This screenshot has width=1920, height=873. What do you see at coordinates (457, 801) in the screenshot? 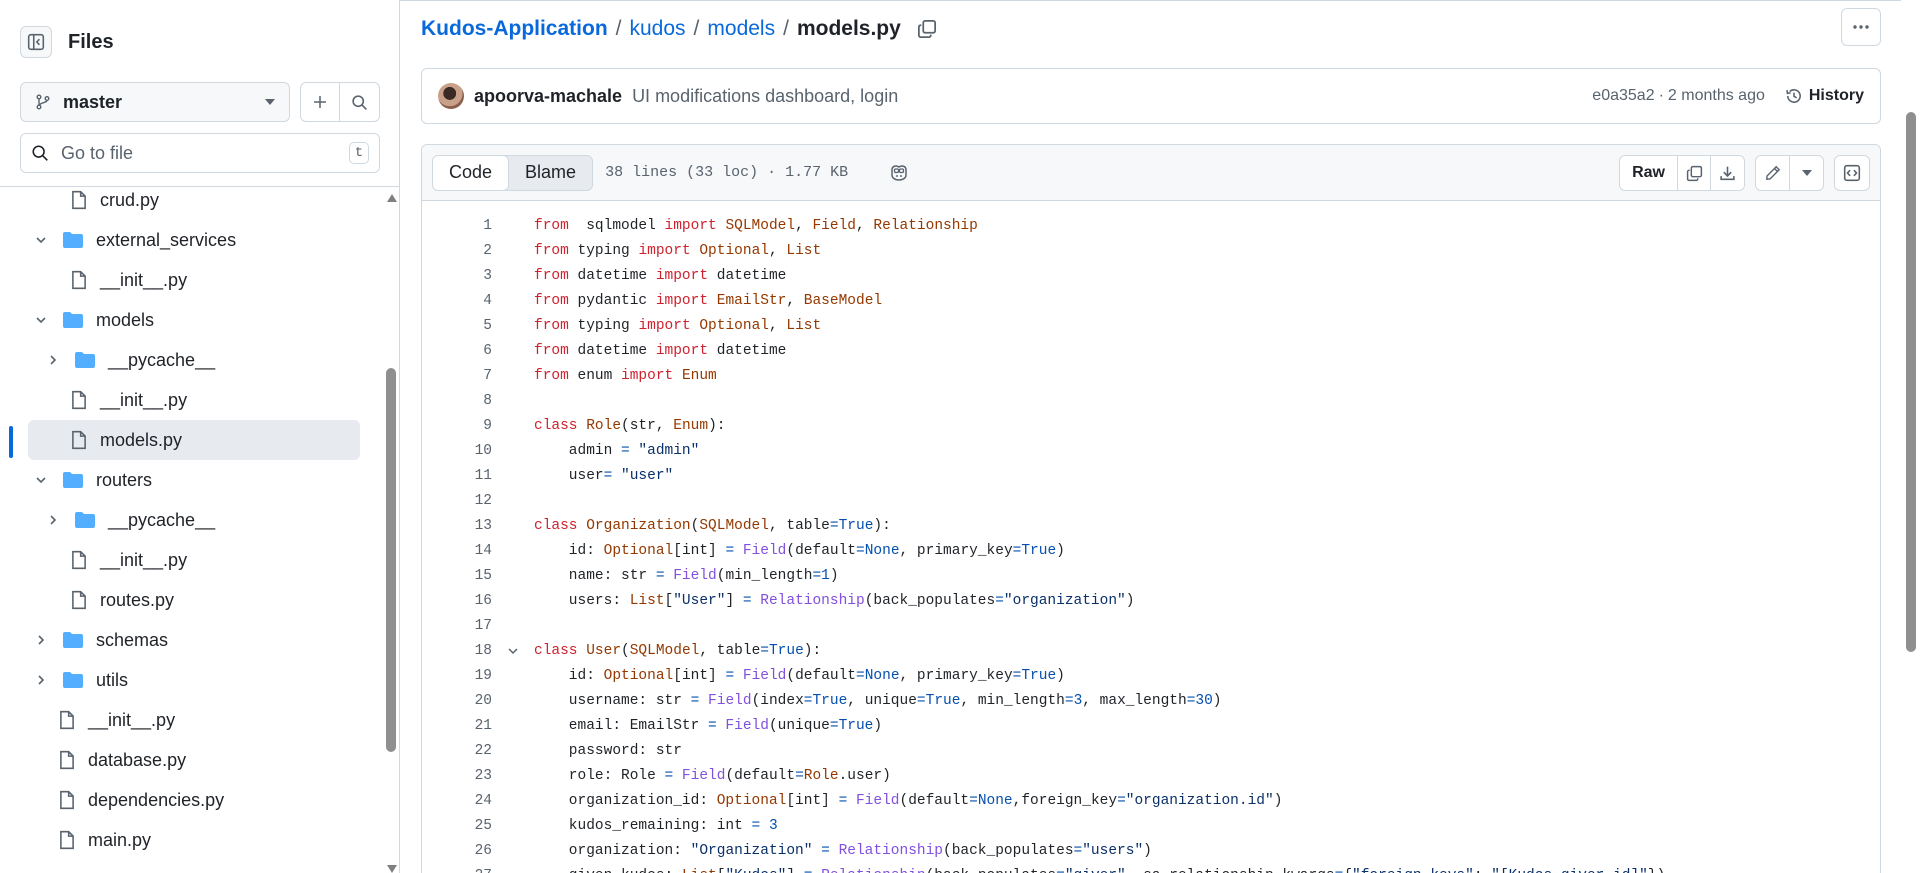
I see `line-number: 24` at bounding box center [457, 801].